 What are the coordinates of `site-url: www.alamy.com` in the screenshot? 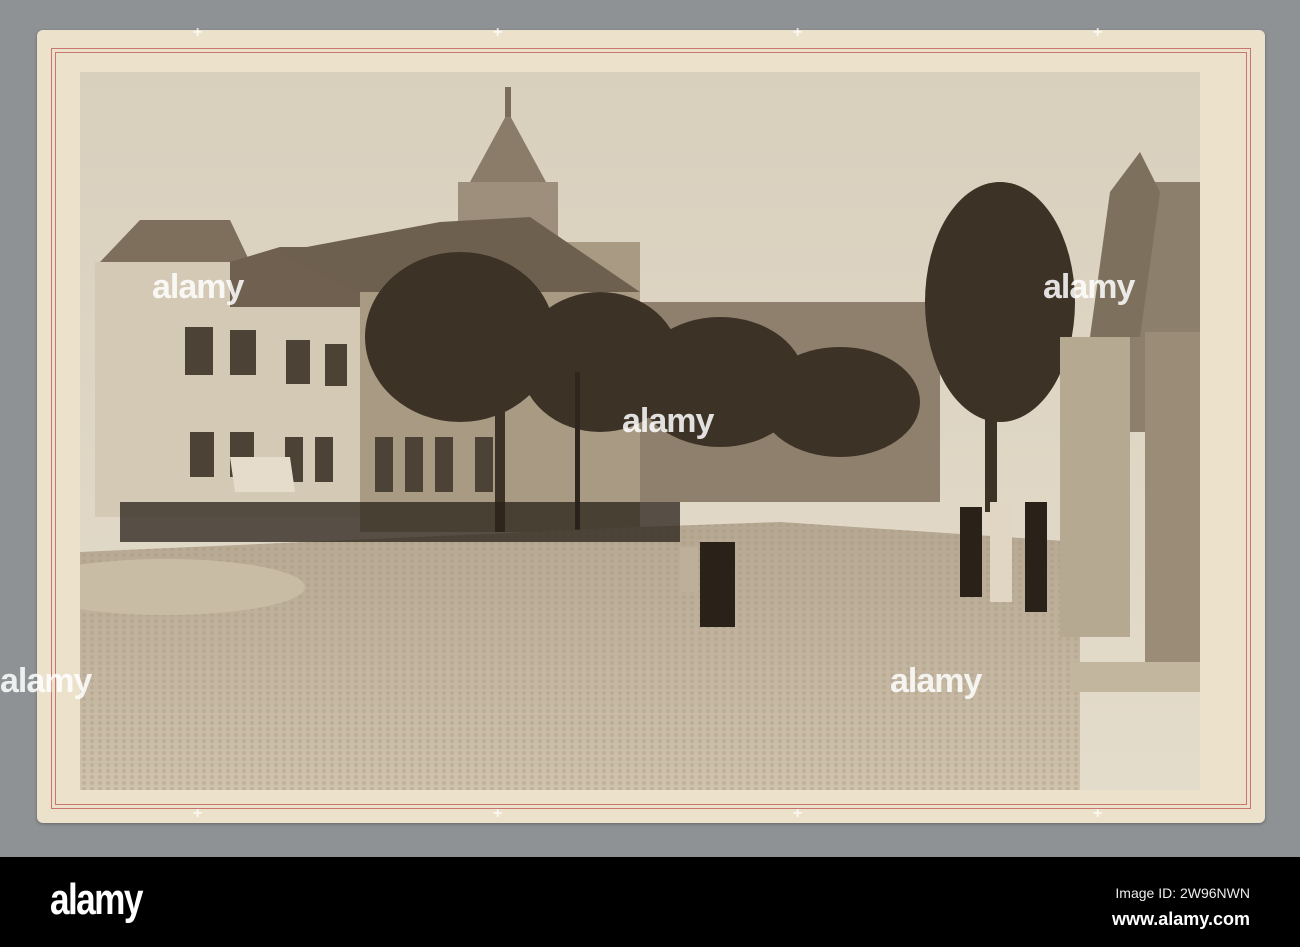 It's located at (1181, 919).